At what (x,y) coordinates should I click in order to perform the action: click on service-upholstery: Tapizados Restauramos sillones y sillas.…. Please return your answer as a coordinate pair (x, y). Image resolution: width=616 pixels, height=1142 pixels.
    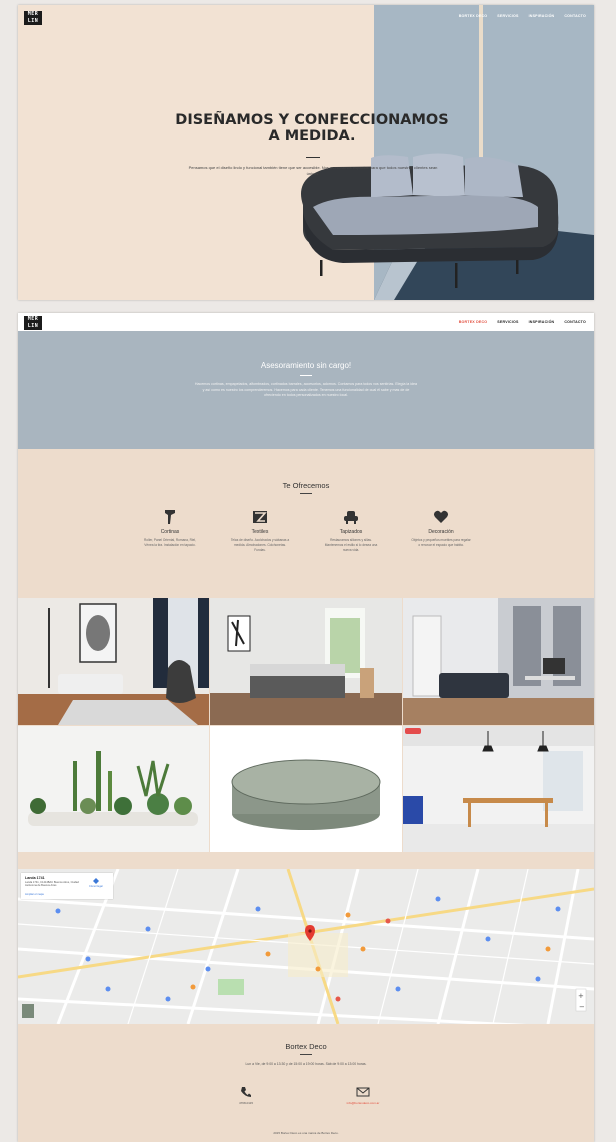
    Looking at the image, I should click on (351, 530).